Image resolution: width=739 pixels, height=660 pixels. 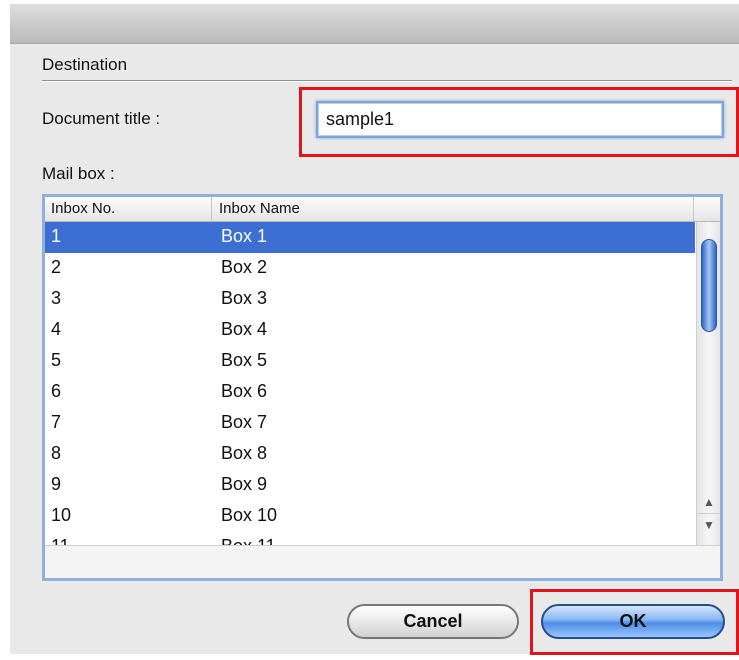 I want to click on inbox-name-cell: Box 8, so click(x=244, y=453).